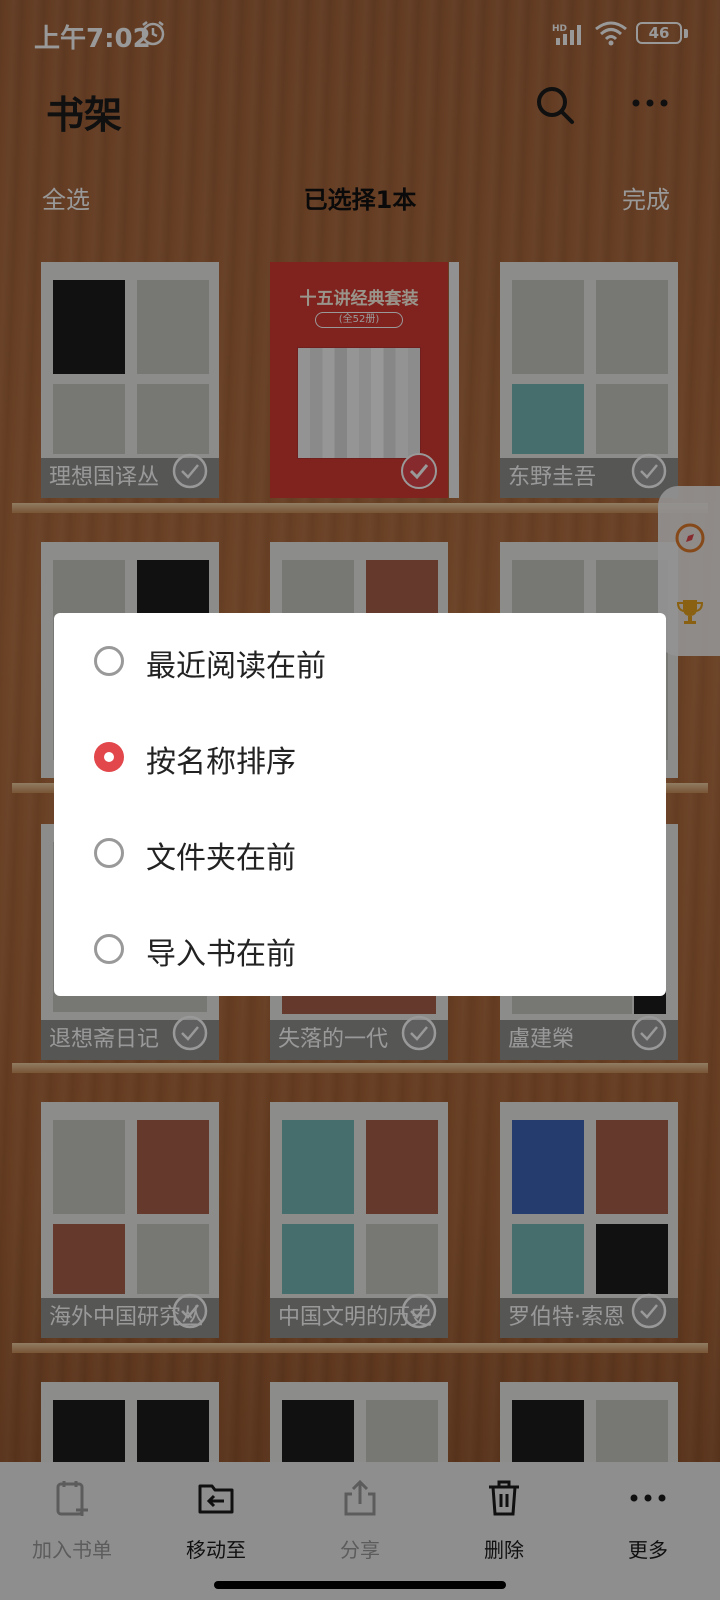 This screenshot has width=720, height=1600. I want to click on home-indicator, so click(360, 1585).